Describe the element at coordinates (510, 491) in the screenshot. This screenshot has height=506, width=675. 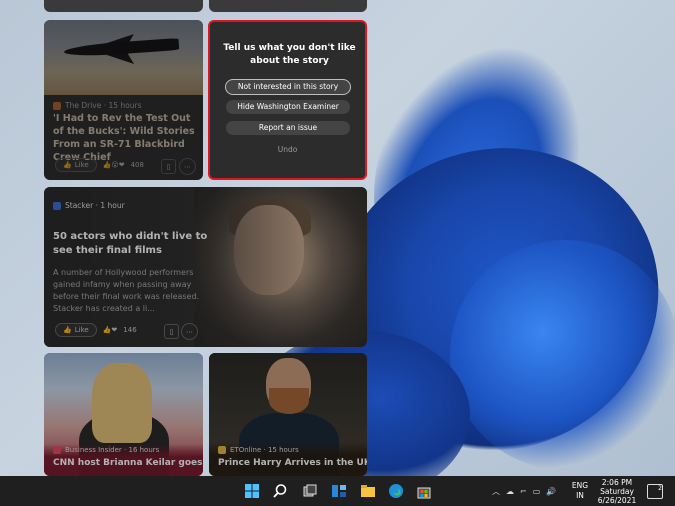
I see `cloud-icon: ☁` at that location.